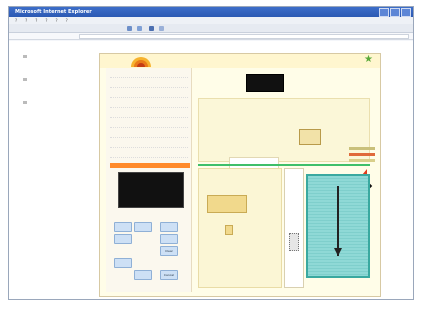  What do you see at coordinates (310, 137) in the screenshot?
I see `mechanism-icon` at bounding box center [310, 137].